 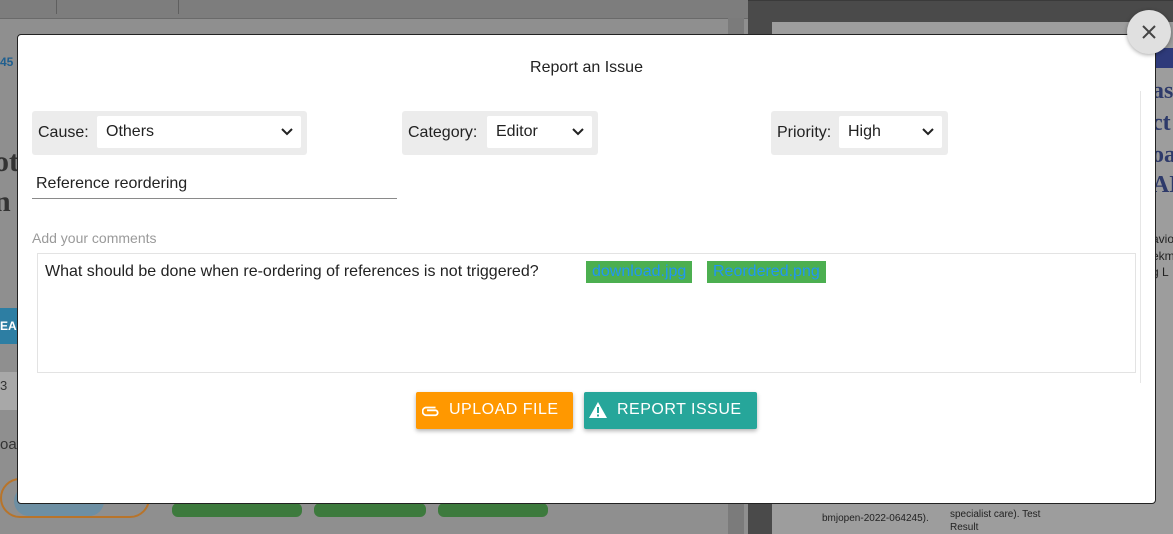 I want to click on close-icon, so click(x=1149, y=32).